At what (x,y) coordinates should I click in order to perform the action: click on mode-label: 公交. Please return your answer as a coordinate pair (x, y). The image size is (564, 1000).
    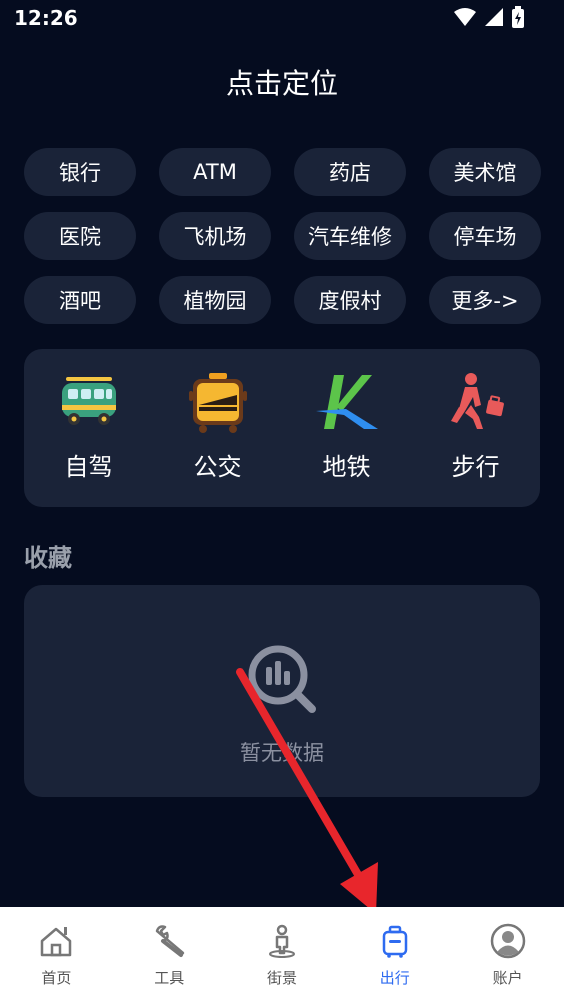
    Looking at the image, I should click on (217, 467).